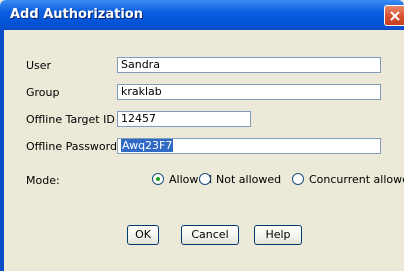  What do you see at coordinates (298, 179) in the screenshot?
I see `radio-concurrent-allowed-circle` at bounding box center [298, 179].